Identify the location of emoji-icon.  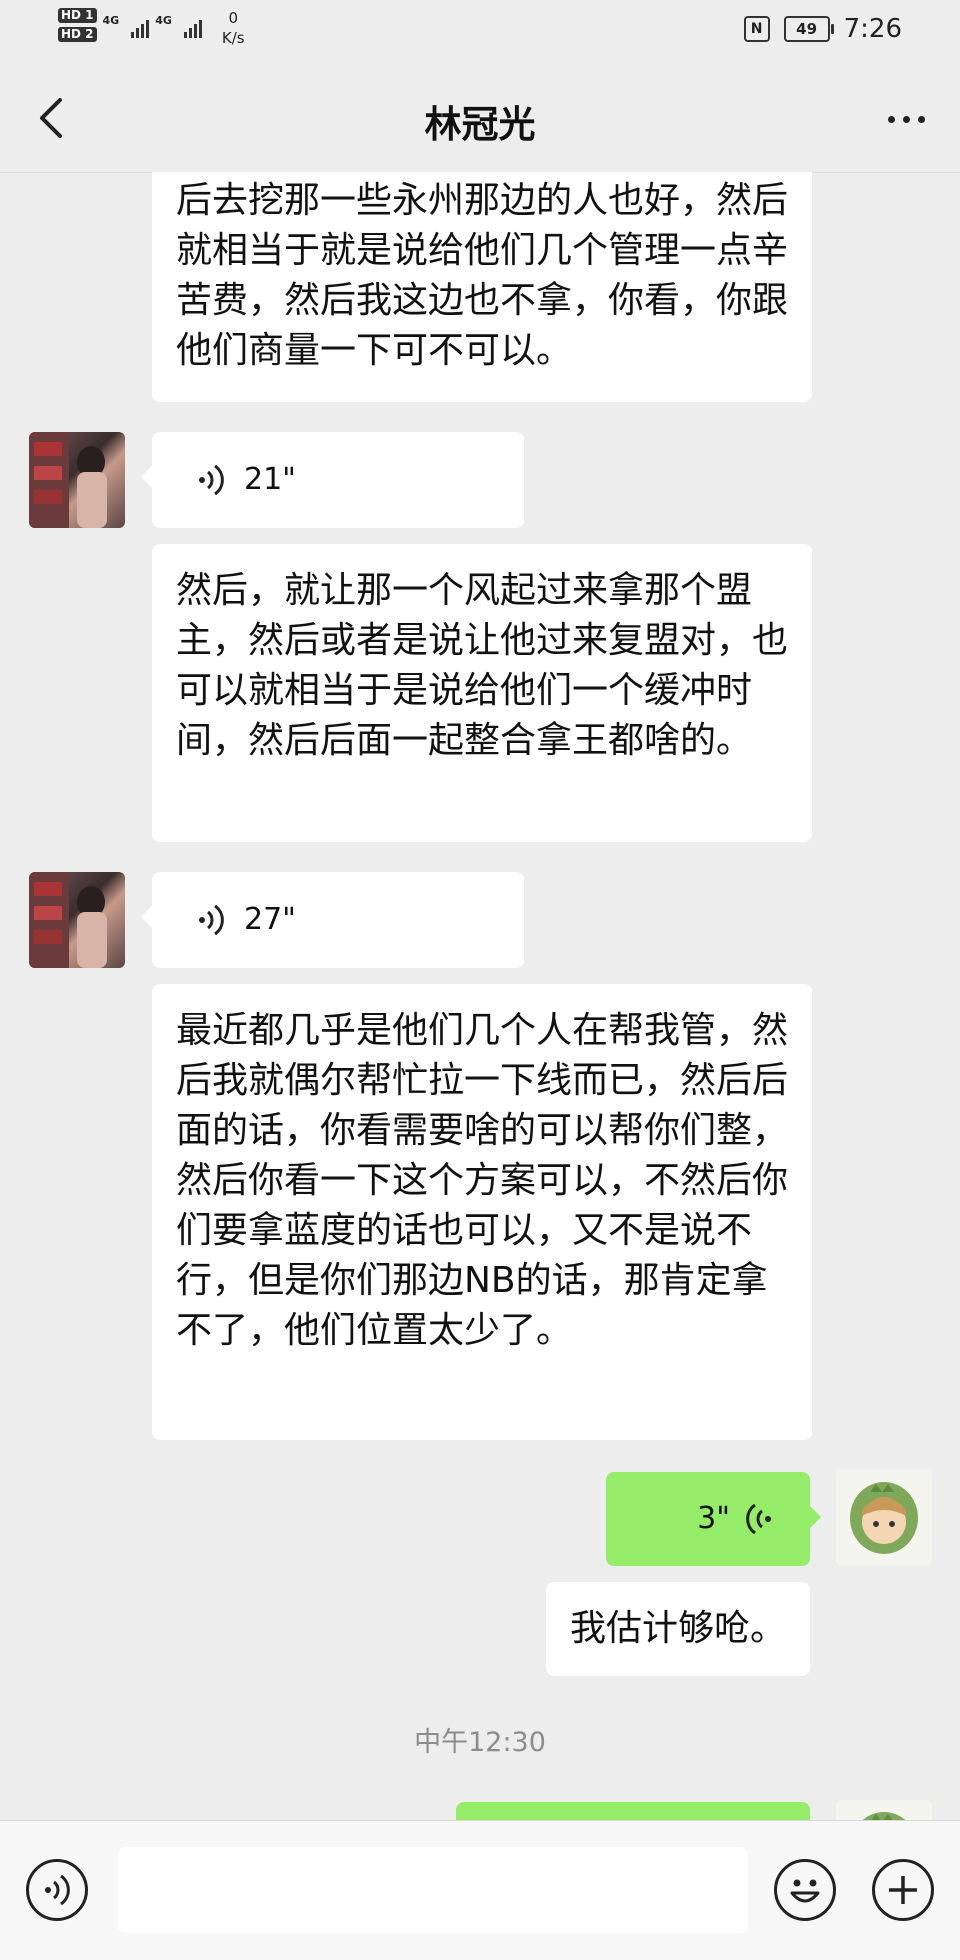
(805, 1891).